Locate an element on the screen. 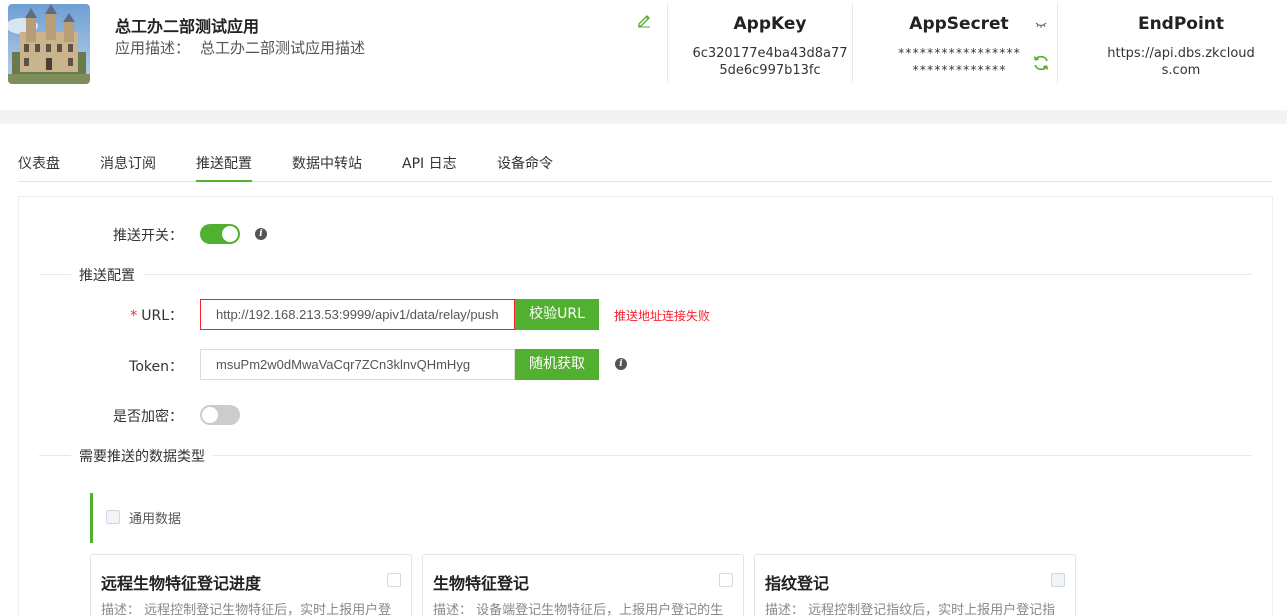 The height and width of the screenshot is (616, 1287). card-description: 描述： 设备端登记生物特征后，上报用户登记的生 is located at coordinates (578, 609).